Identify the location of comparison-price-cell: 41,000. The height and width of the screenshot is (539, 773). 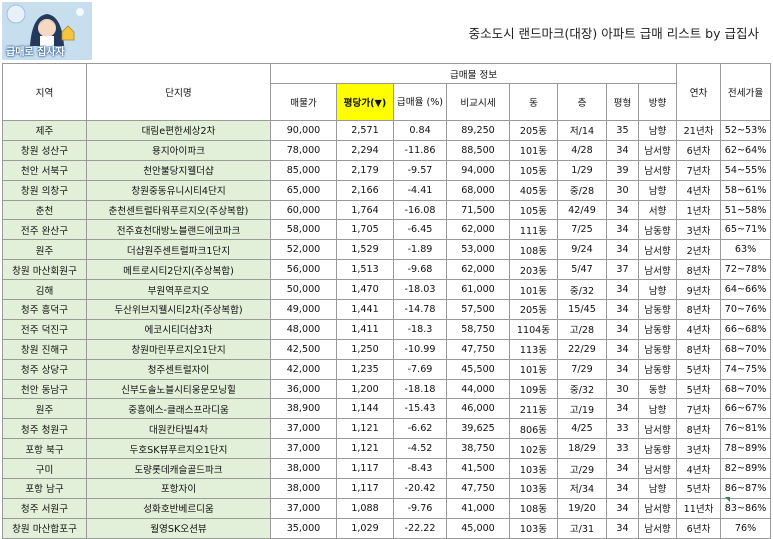
(478, 508).